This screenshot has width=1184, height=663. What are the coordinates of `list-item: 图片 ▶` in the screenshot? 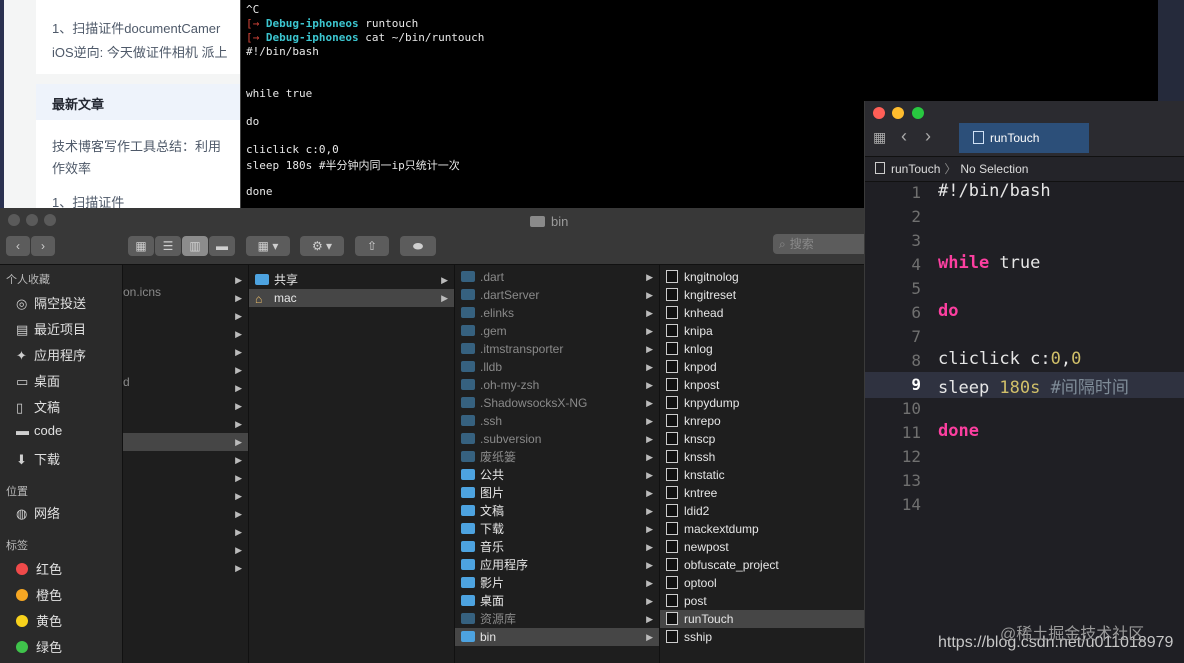 It's located at (557, 493).